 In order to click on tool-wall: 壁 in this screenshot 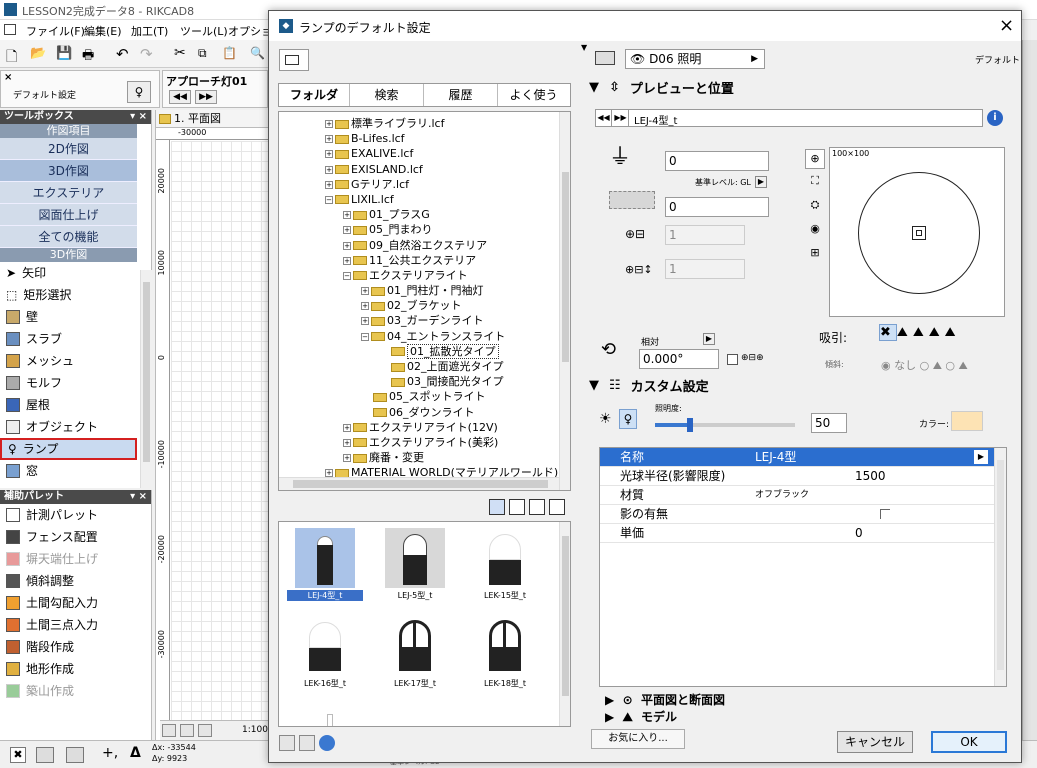, I will do `click(68, 317)`.